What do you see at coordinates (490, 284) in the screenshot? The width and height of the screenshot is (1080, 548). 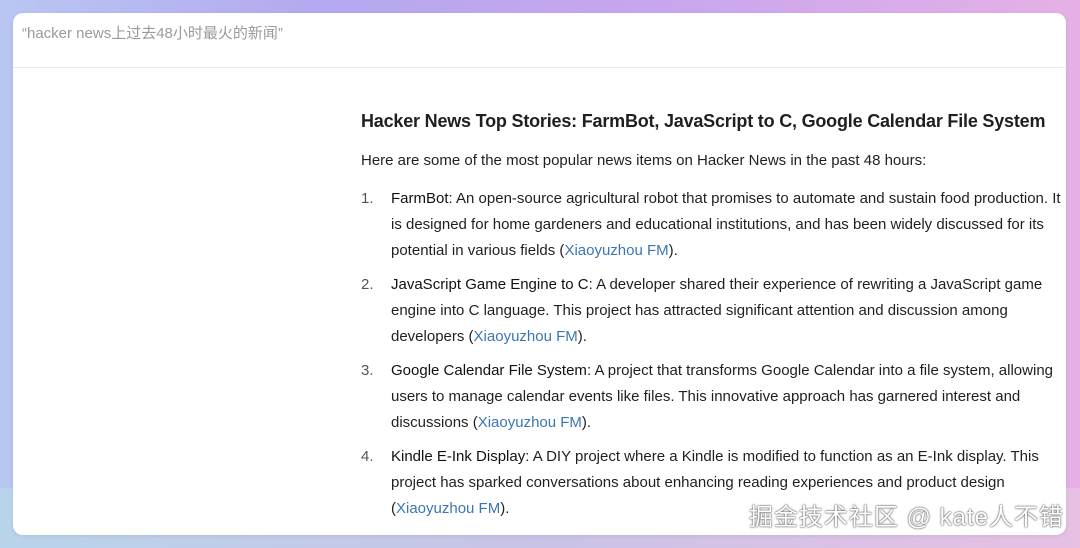 I see `item-name: JavaScript Game Engine to C` at bounding box center [490, 284].